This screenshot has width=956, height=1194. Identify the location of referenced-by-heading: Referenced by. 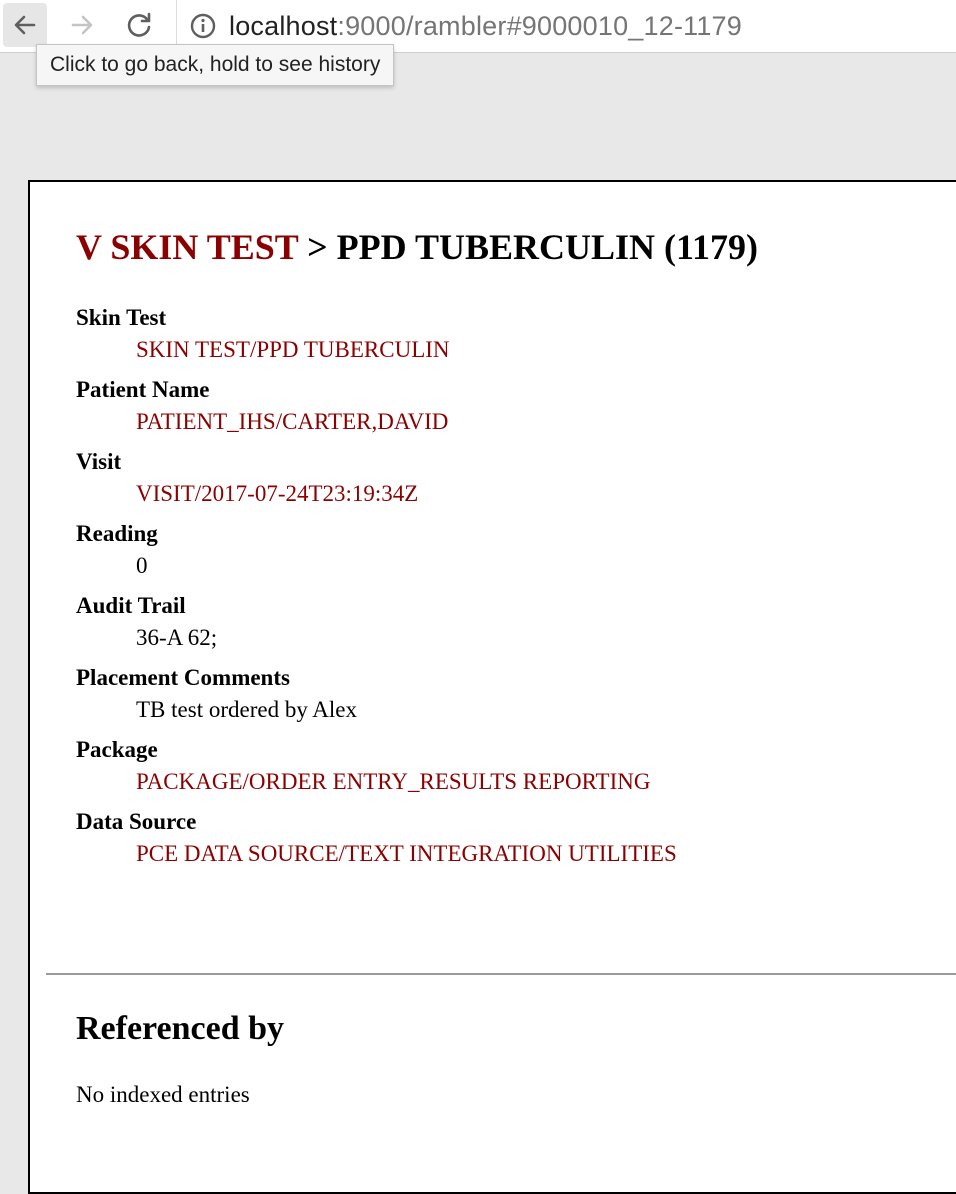
(180, 1028).